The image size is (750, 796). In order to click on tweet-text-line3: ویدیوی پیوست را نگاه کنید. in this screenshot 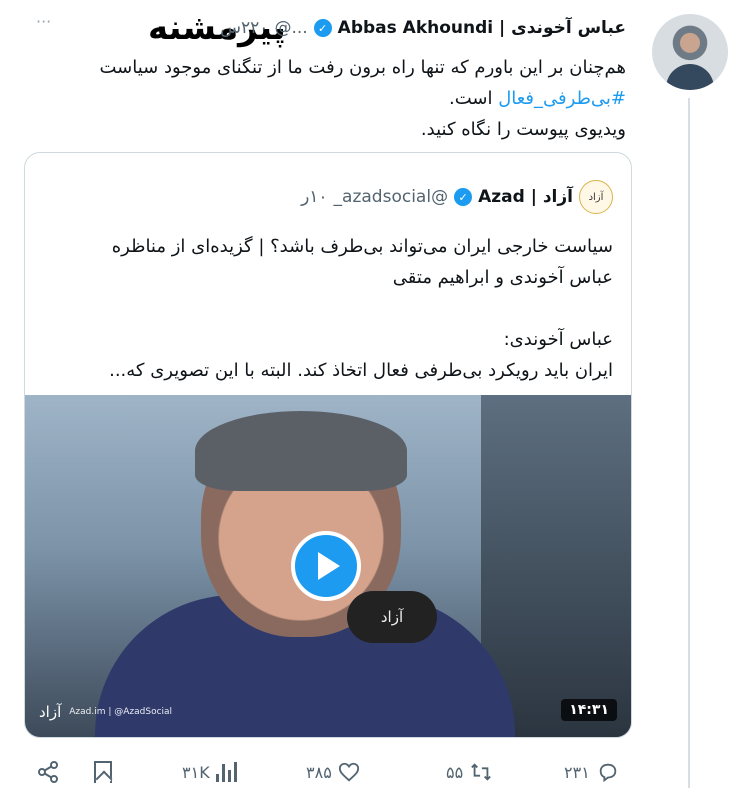, I will do `click(523, 129)`.